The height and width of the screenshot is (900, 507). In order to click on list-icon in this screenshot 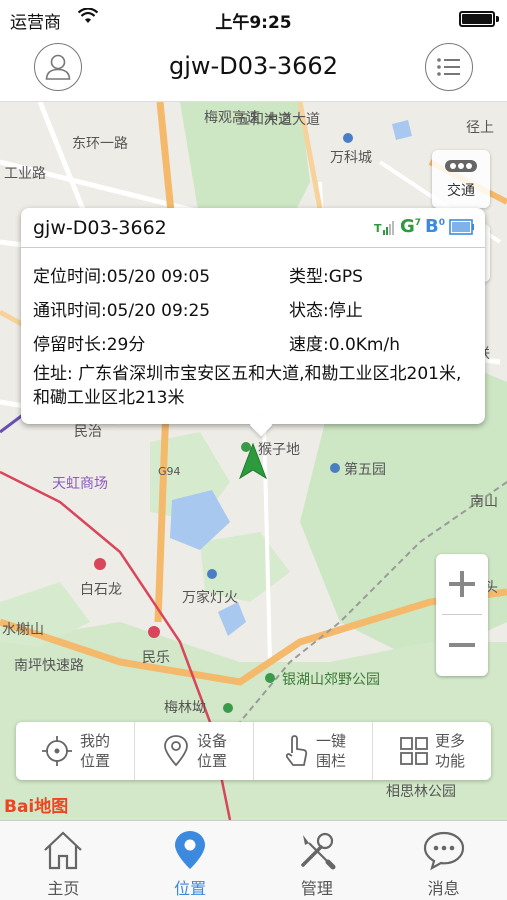, I will do `click(448, 67)`.